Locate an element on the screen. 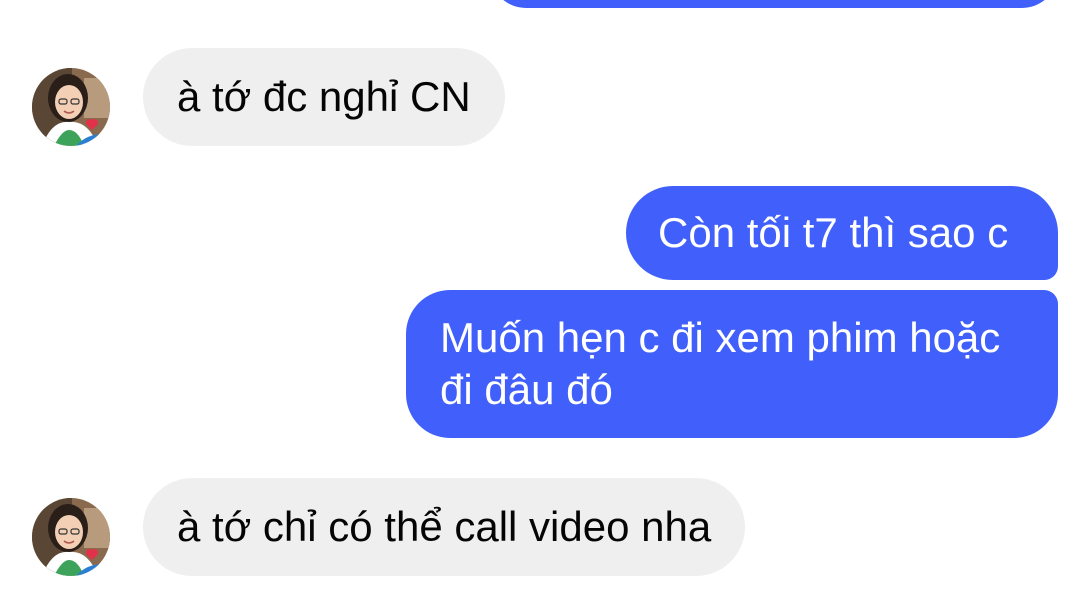 The width and height of the screenshot is (1080, 598). received-message-bubble: à tớ đc nghỉ CN is located at coordinates (324, 97).